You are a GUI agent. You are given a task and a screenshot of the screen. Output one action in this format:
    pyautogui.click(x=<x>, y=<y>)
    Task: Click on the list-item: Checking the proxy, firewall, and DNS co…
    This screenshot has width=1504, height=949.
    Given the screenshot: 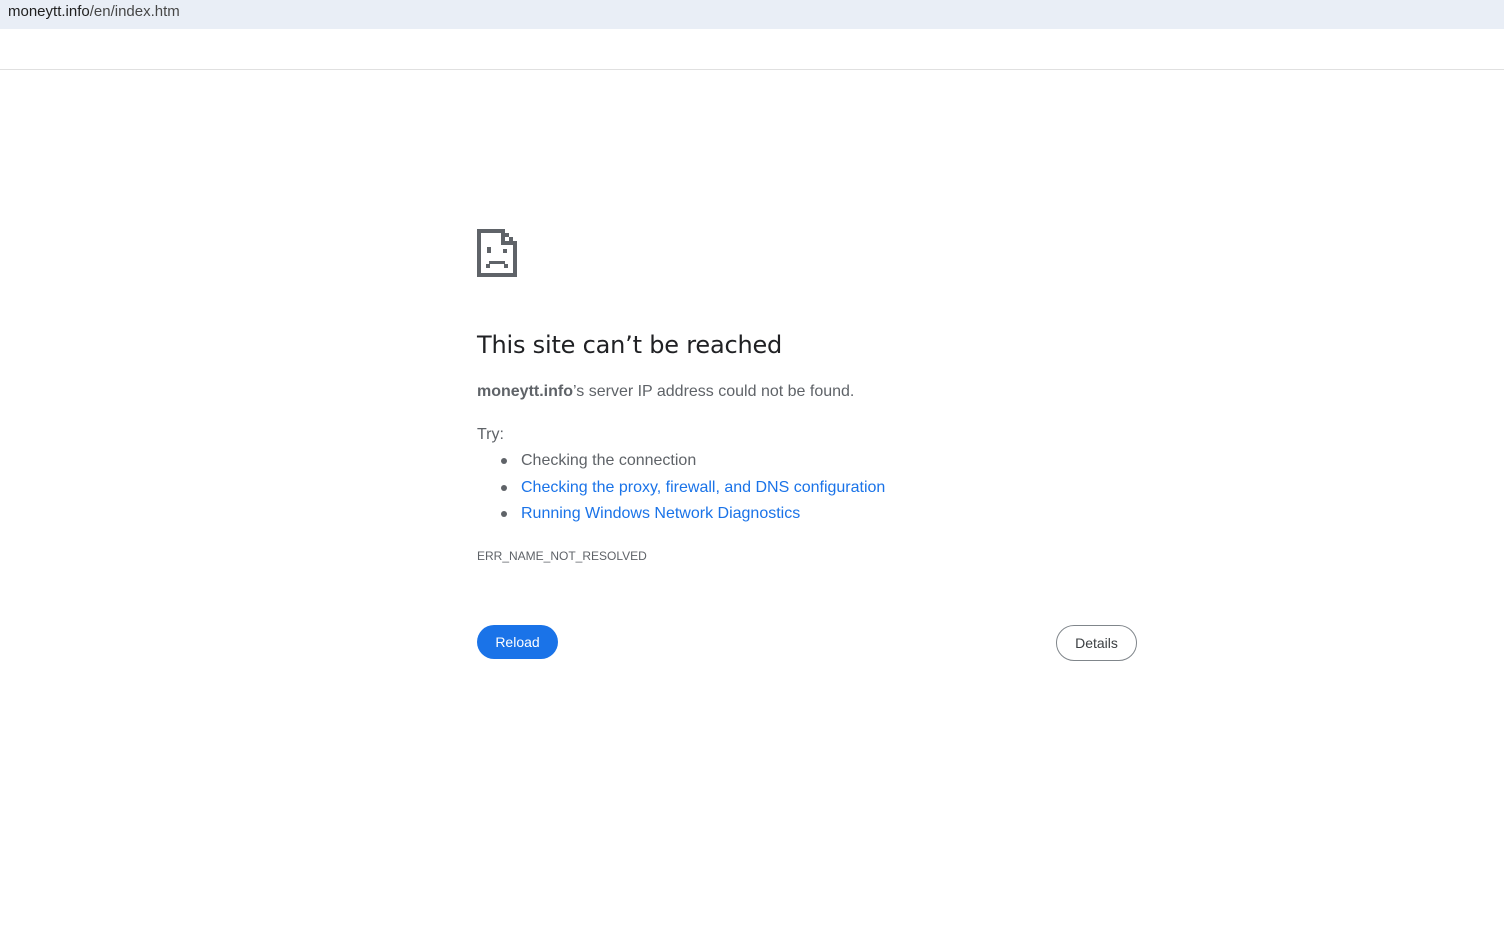 What is the action you would take?
    pyautogui.click(x=681, y=489)
    